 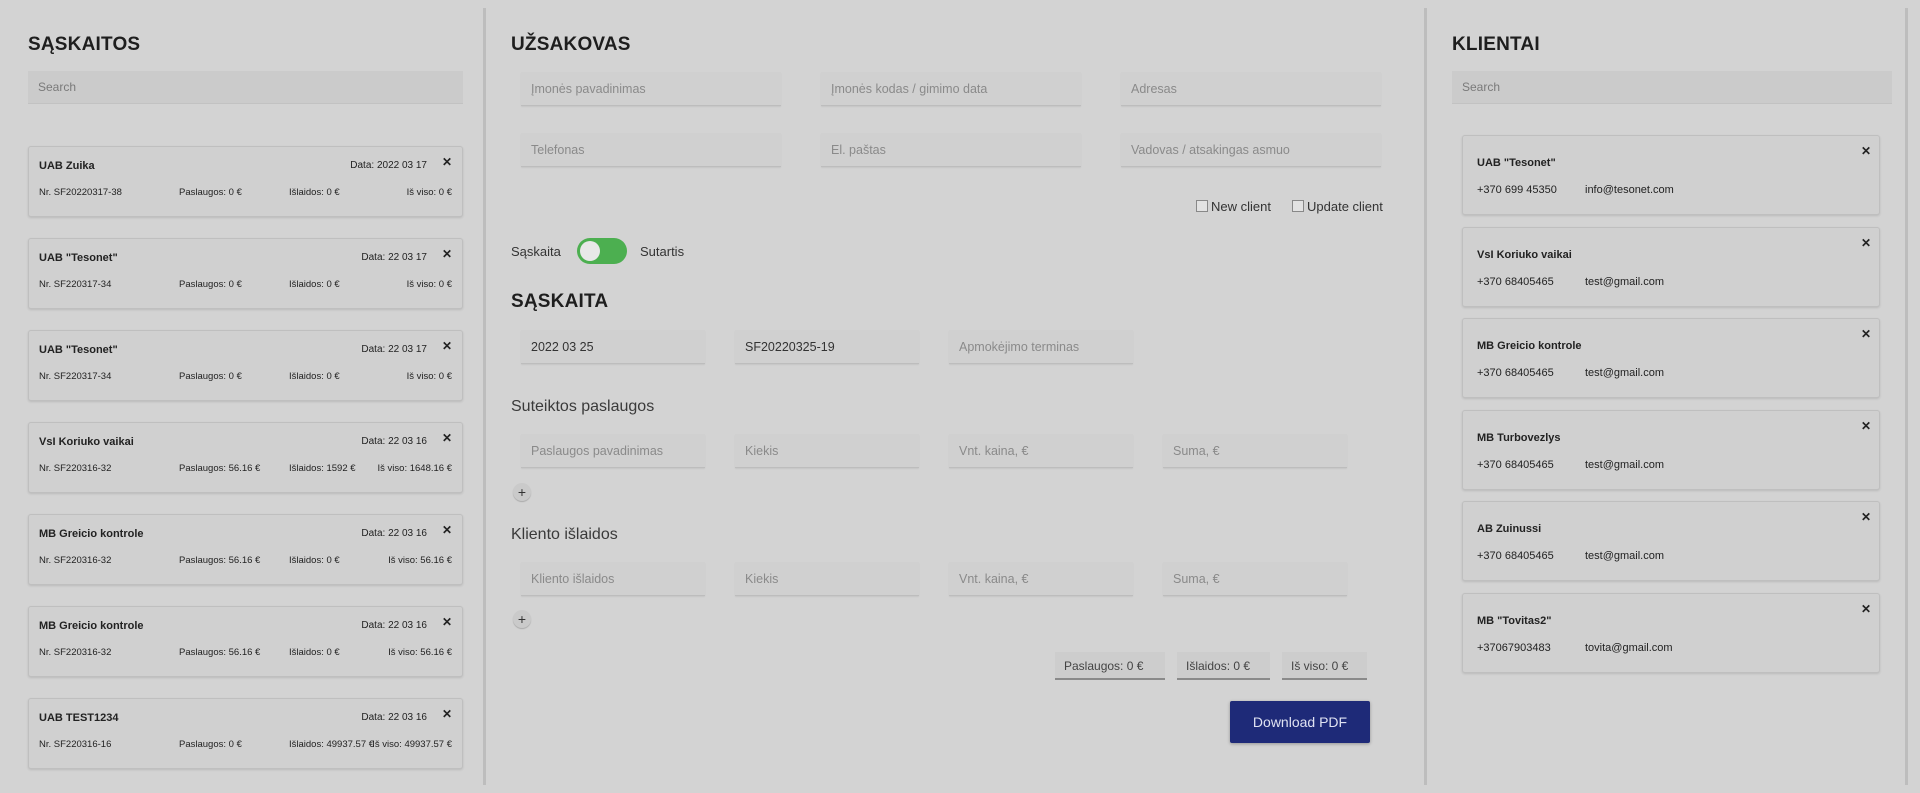 What do you see at coordinates (613, 579) in the screenshot?
I see `expense-name-field: Kliento išlaidos` at bounding box center [613, 579].